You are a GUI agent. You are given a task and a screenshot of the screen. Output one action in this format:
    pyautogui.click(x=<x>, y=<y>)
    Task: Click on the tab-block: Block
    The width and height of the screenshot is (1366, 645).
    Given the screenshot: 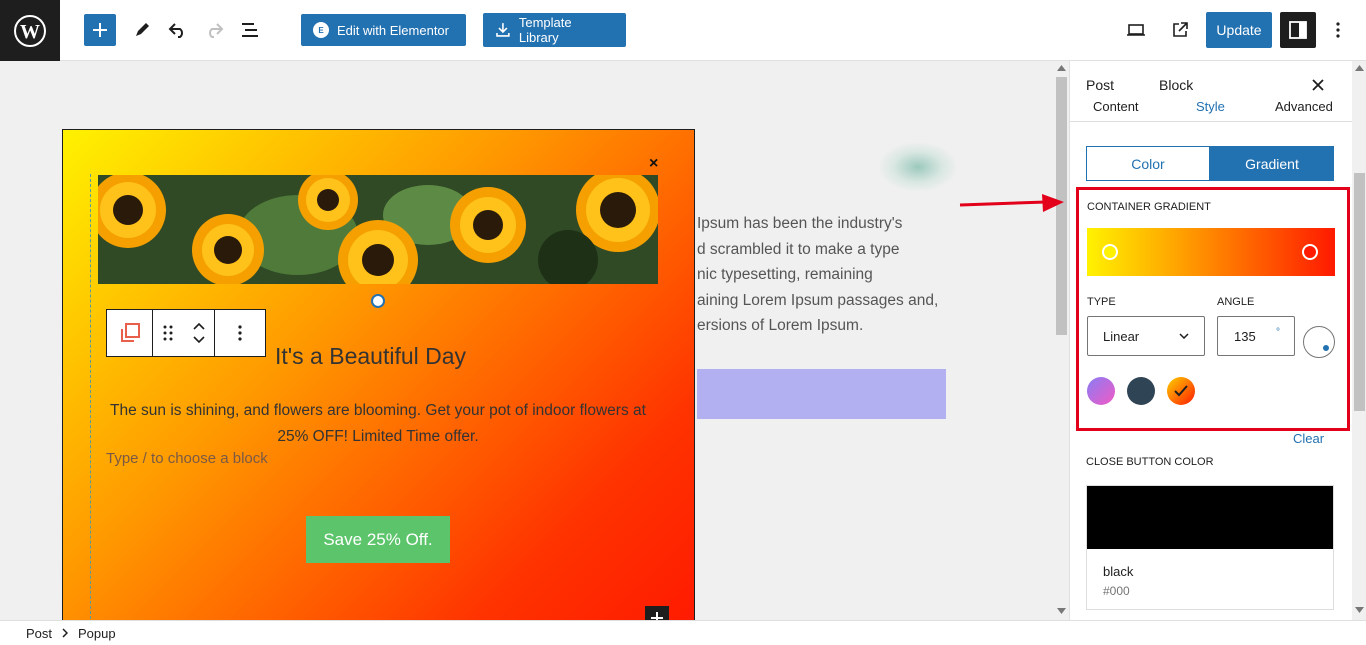 What is the action you would take?
    pyautogui.click(x=1176, y=85)
    